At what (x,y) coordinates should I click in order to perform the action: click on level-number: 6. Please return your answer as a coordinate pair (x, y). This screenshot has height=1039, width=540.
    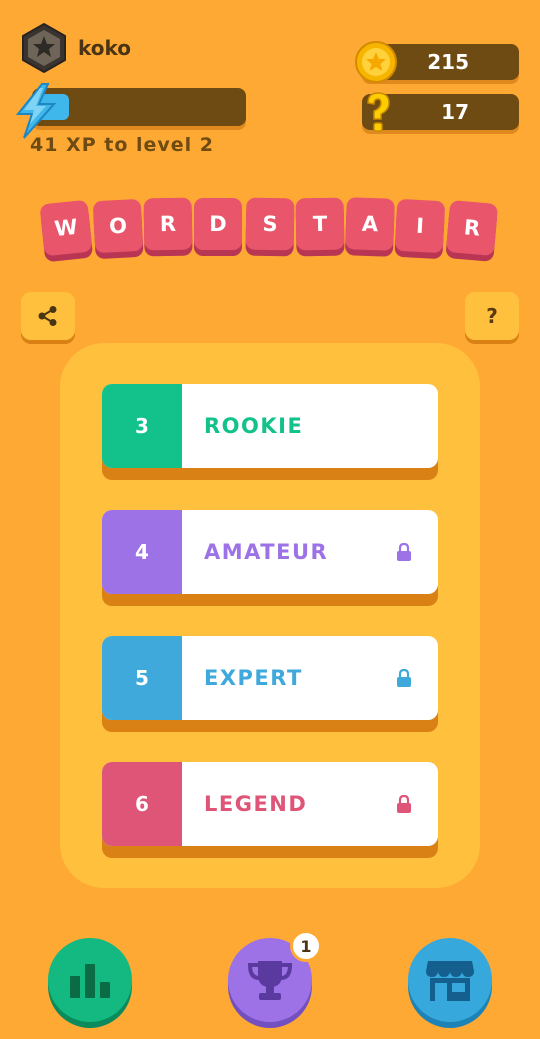
    Looking at the image, I should click on (142, 804).